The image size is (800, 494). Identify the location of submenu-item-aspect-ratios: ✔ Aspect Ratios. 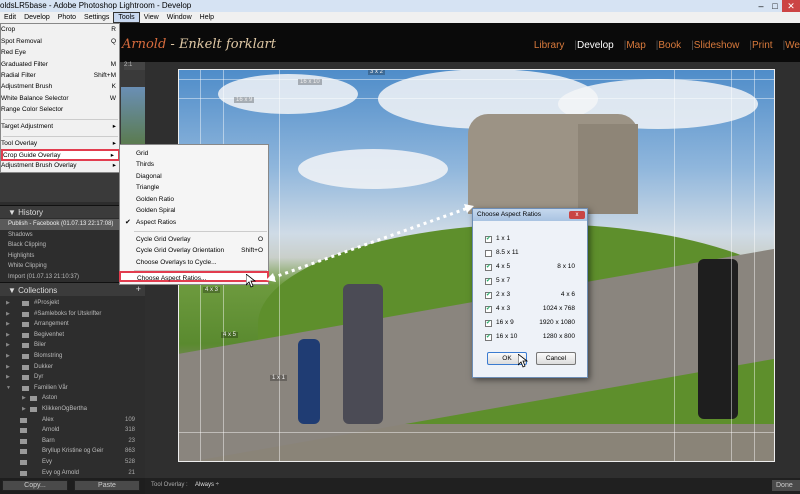
(194, 222).